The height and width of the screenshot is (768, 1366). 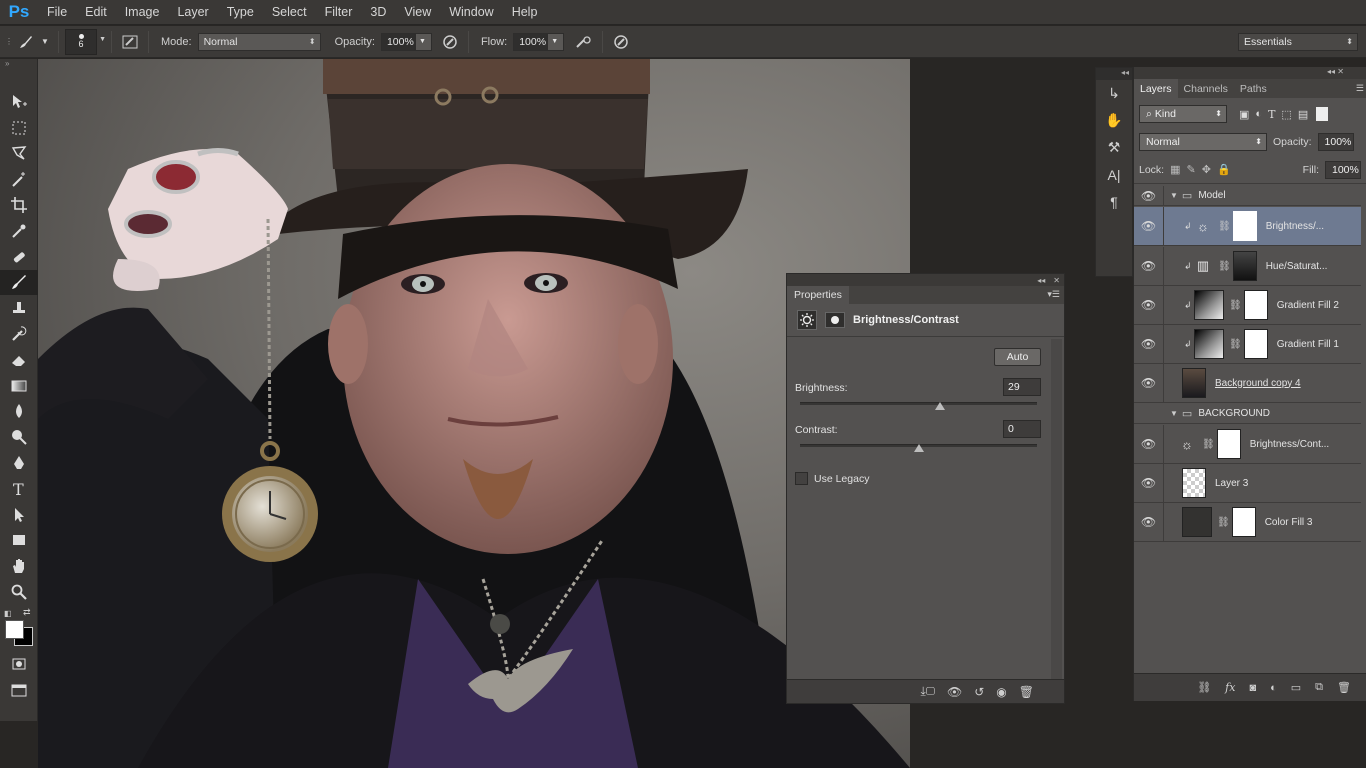 What do you see at coordinates (96, 12) in the screenshot?
I see `menu-edit: Edit` at bounding box center [96, 12].